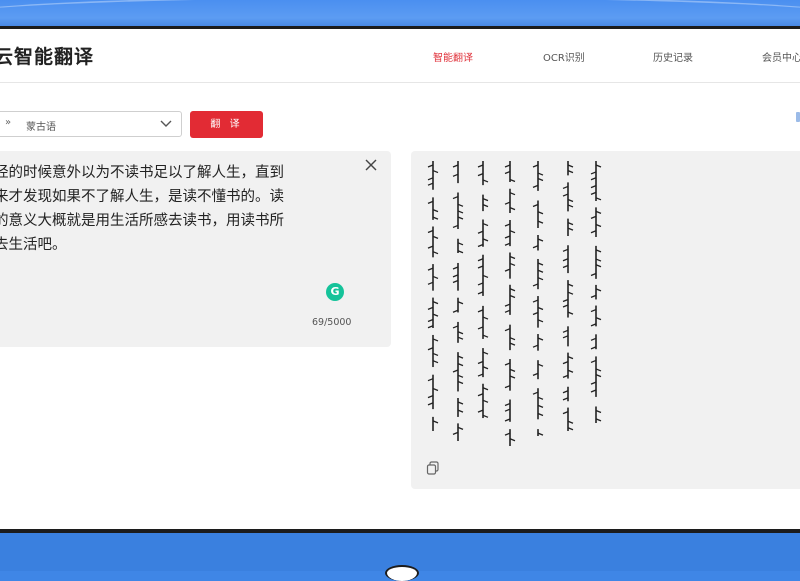 This screenshot has height=581, width=800. Describe the element at coordinates (332, 322) in the screenshot. I see `char-count: 69/5000` at that location.